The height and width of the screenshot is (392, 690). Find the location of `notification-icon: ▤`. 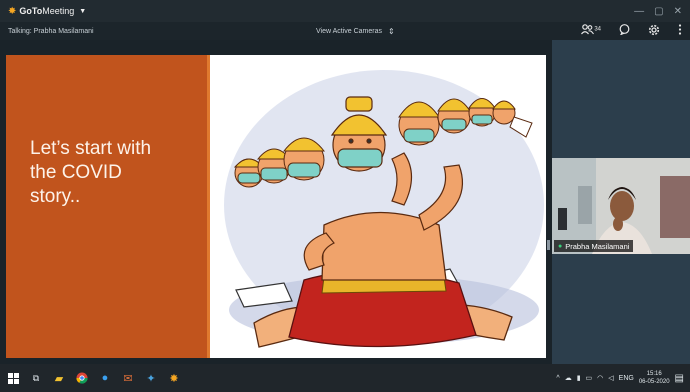

notification-icon: ▤ is located at coordinates (679, 378).